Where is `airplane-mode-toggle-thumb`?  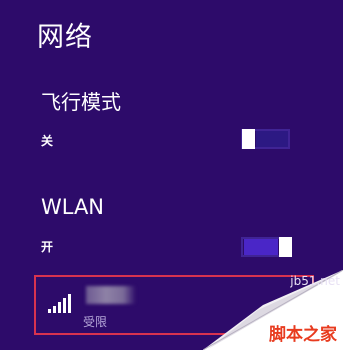
airplane-mode-toggle-thumb is located at coordinates (248, 139).